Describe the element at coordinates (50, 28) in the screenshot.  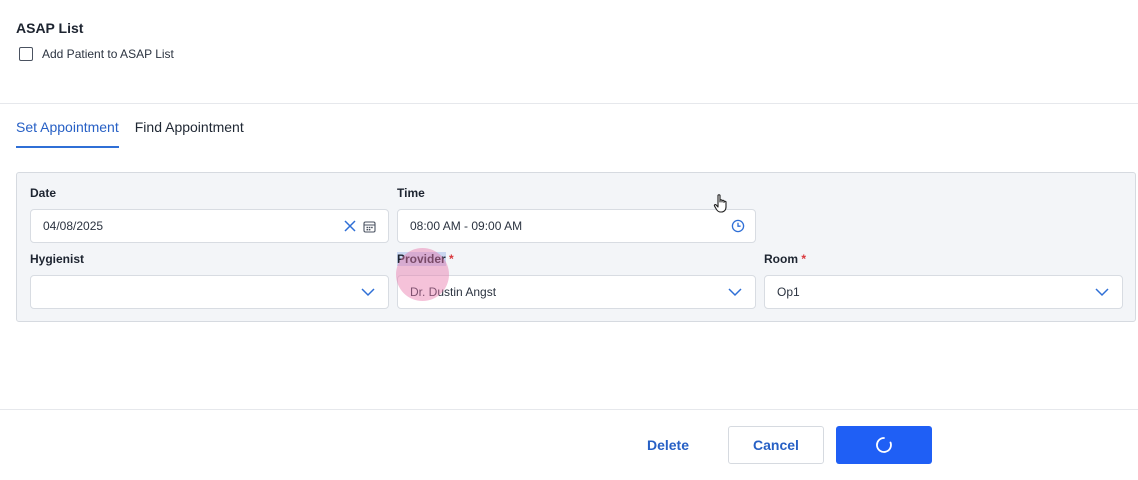
I see `asap-list-title: ASAP List` at that location.